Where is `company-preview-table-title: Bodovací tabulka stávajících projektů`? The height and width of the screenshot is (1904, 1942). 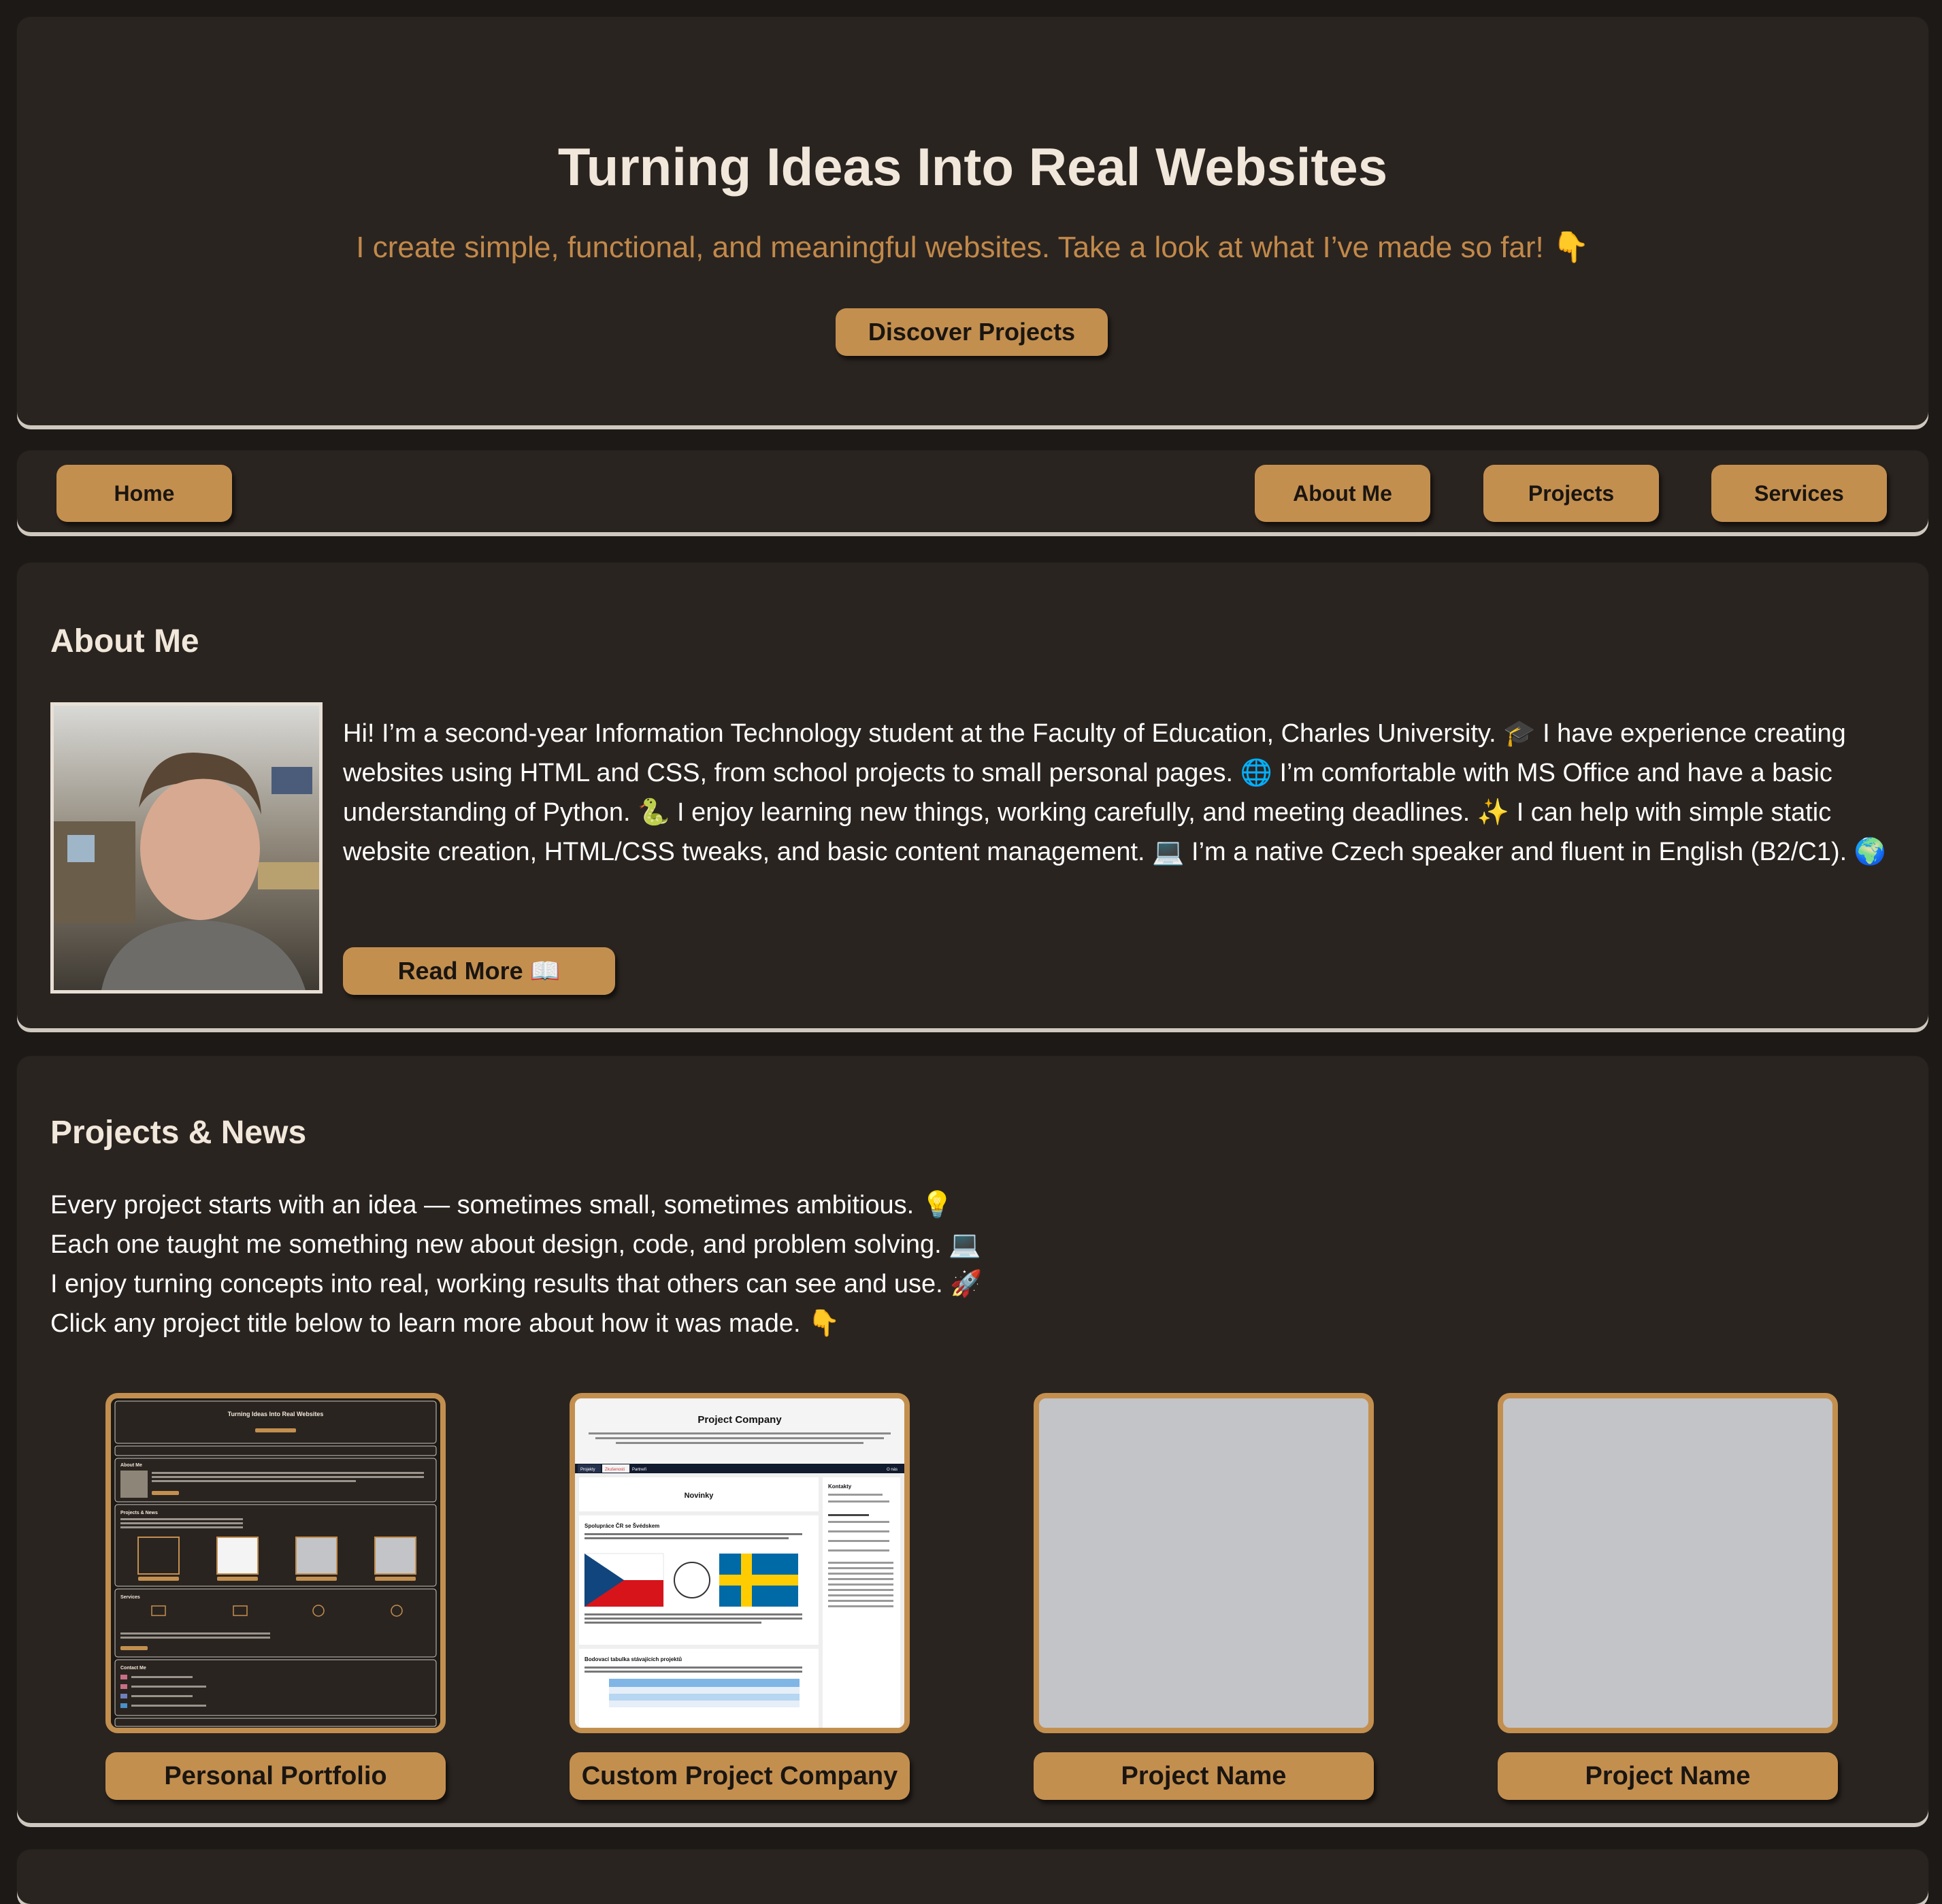 company-preview-table-title: Bodovací tabulka stávajících projektů is located at coordinates (633, 1659).